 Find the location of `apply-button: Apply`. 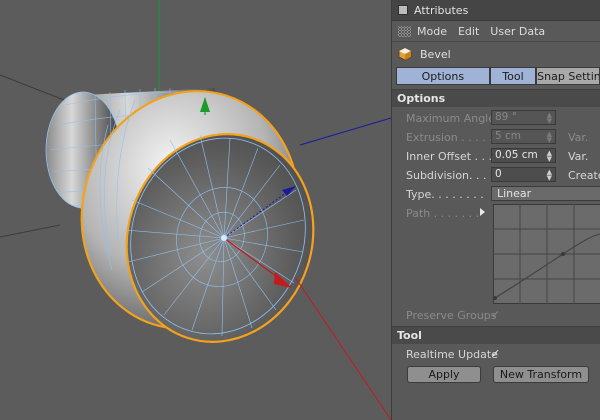

apply-button: Apply is located at coordinates (444, 374).